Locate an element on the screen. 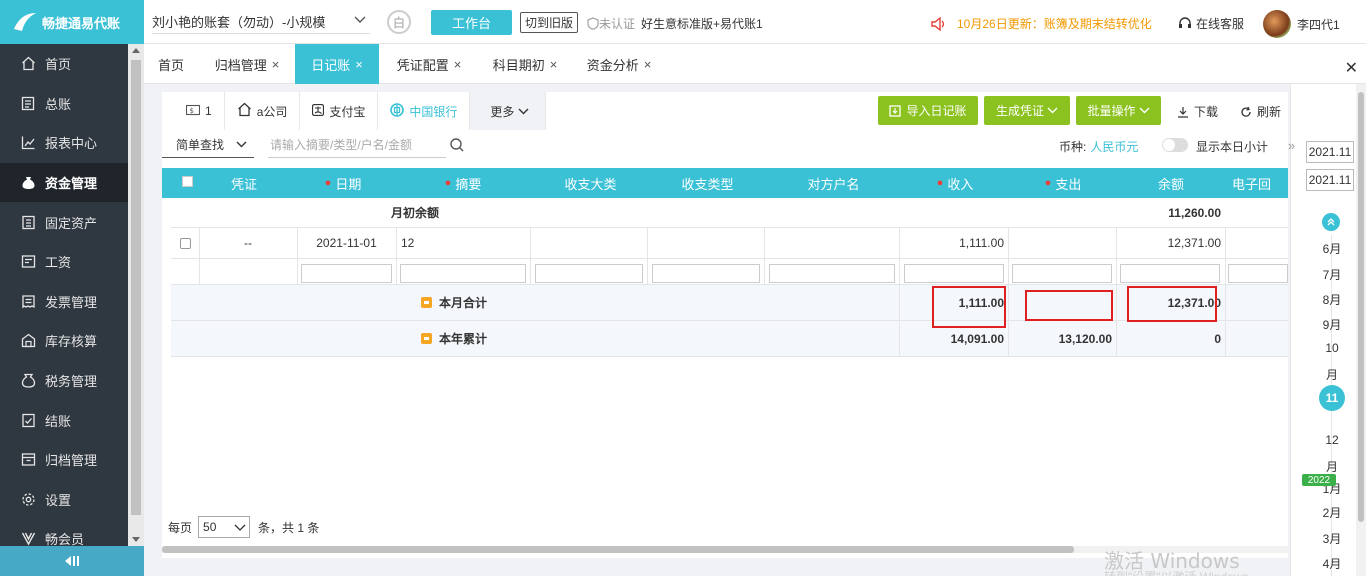  receipt-input is located at coordinates (1258, 273).